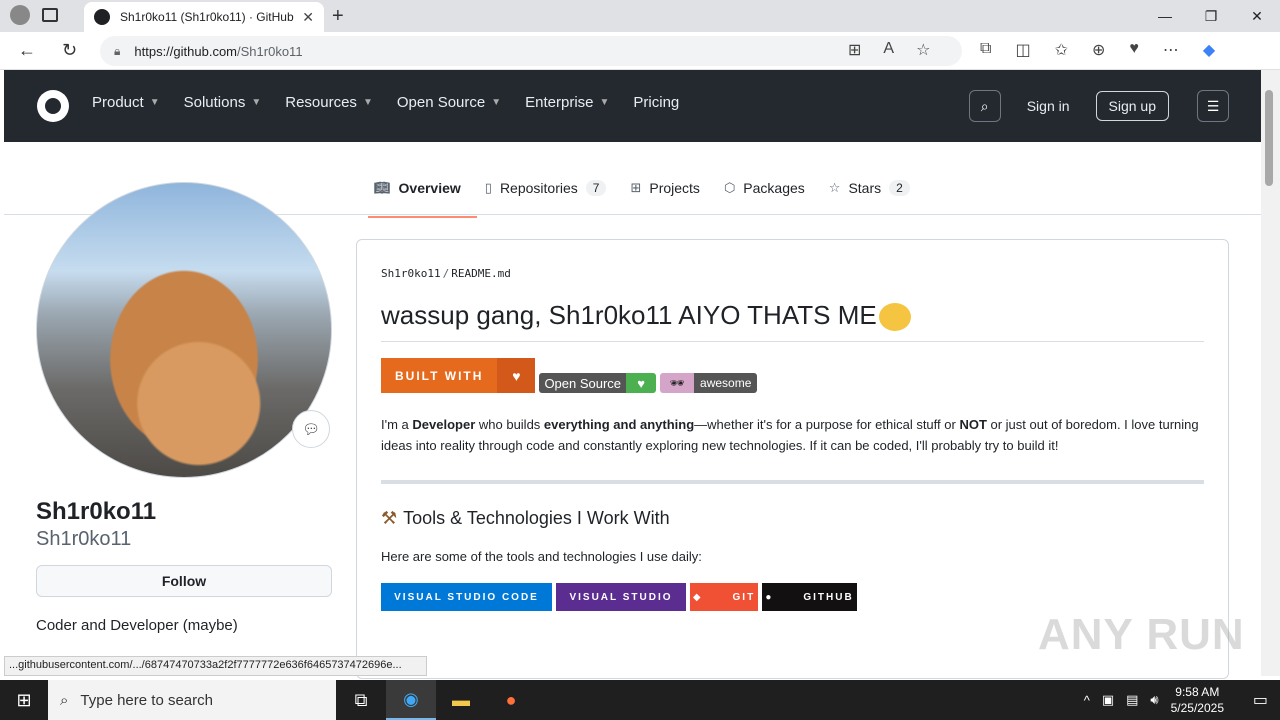 Image resolution: width=1280 pixels, height=720 pixels. Describe the element at coordinates (674, 188) in the screenshot. I see `tab-label: Projects` at that location.